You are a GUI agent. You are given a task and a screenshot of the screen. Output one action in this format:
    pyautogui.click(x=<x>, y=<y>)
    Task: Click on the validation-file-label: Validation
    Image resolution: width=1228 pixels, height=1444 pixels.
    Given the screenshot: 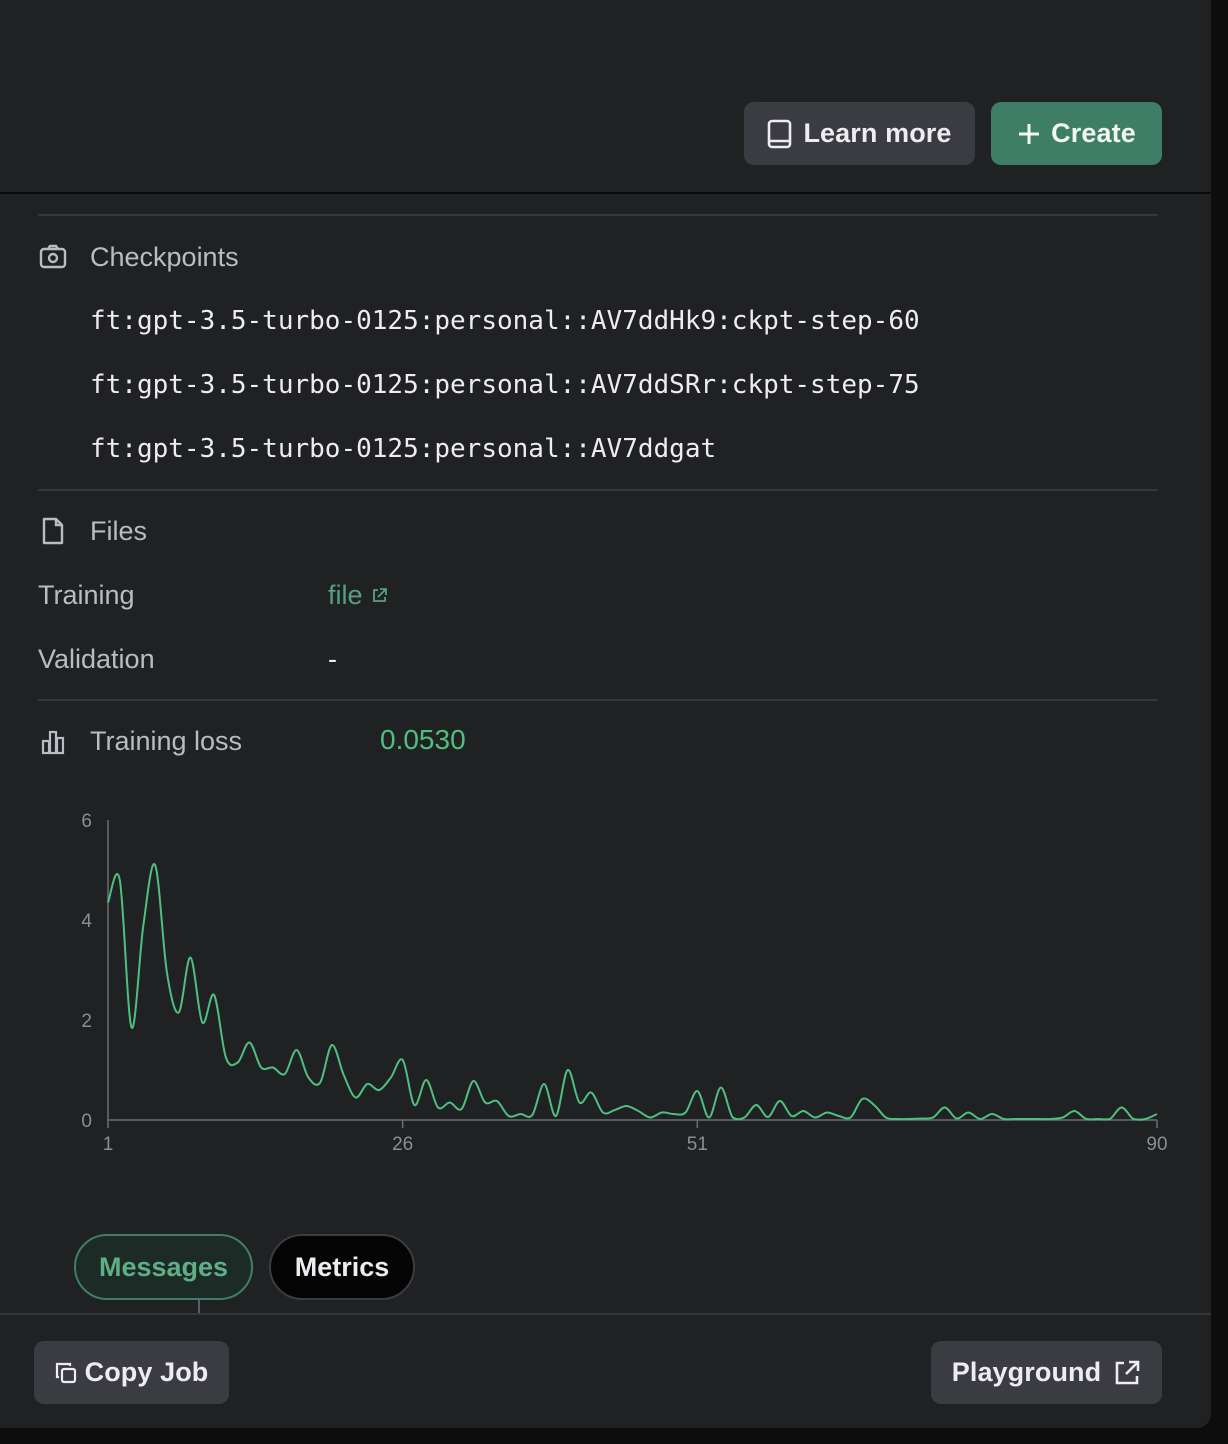 What is the action you would take?
    pyautogui.click(x=96, y=659)
    